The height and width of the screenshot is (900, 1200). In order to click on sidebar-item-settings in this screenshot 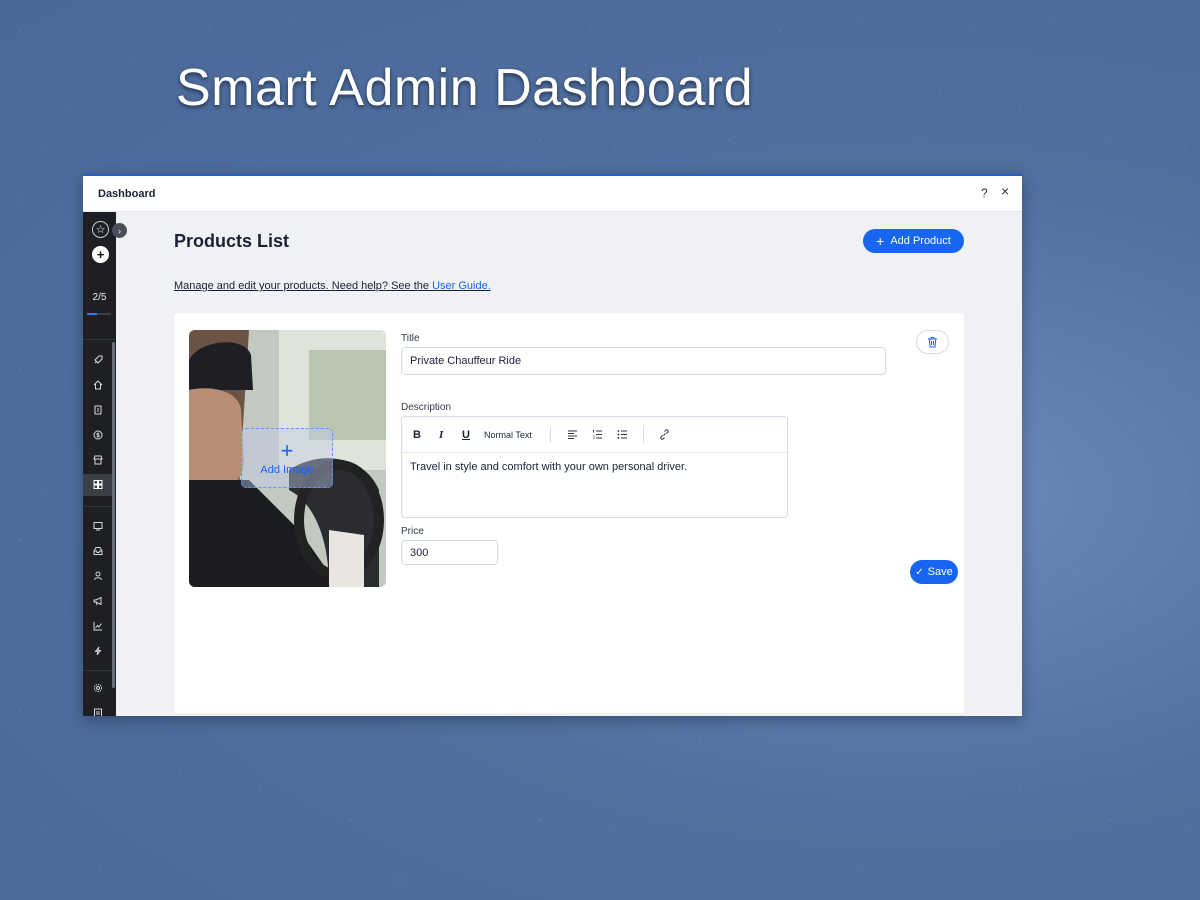, I will do `click(97, 688)`.